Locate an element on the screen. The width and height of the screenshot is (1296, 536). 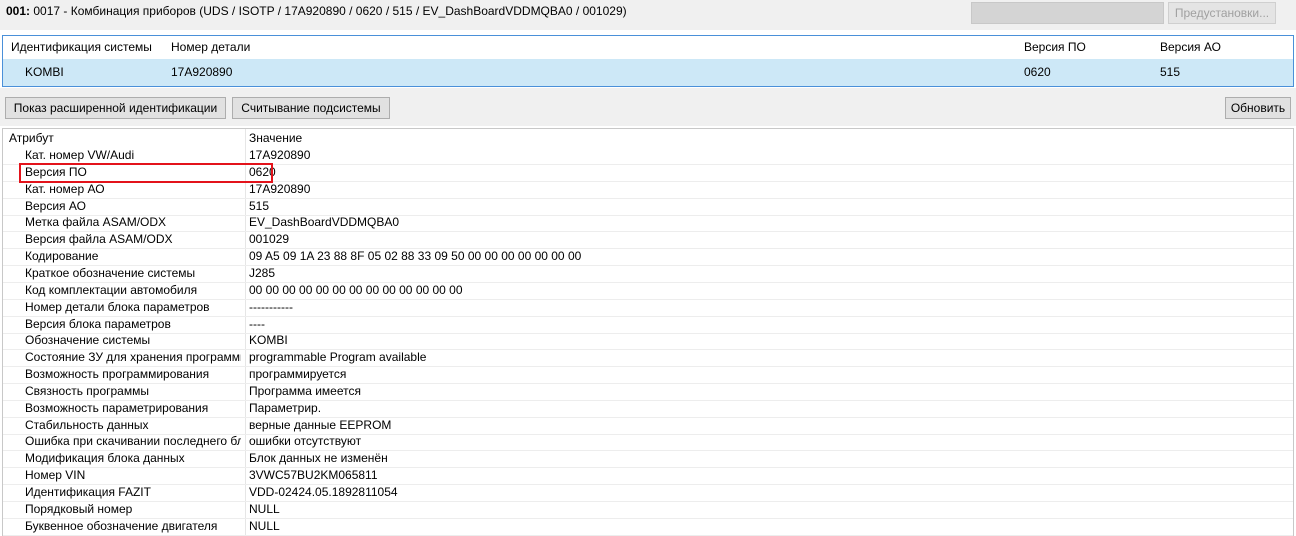
attribute-name: Возможность программирования is located at coordinates (117, 374).